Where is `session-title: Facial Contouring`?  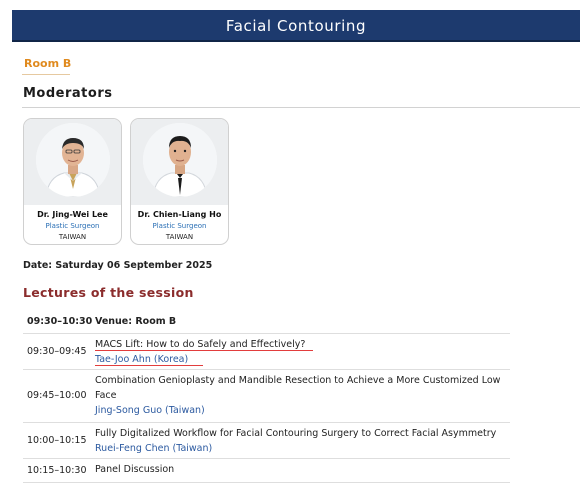 session-title: Facial Contouring is located at coordinates (296, 26).